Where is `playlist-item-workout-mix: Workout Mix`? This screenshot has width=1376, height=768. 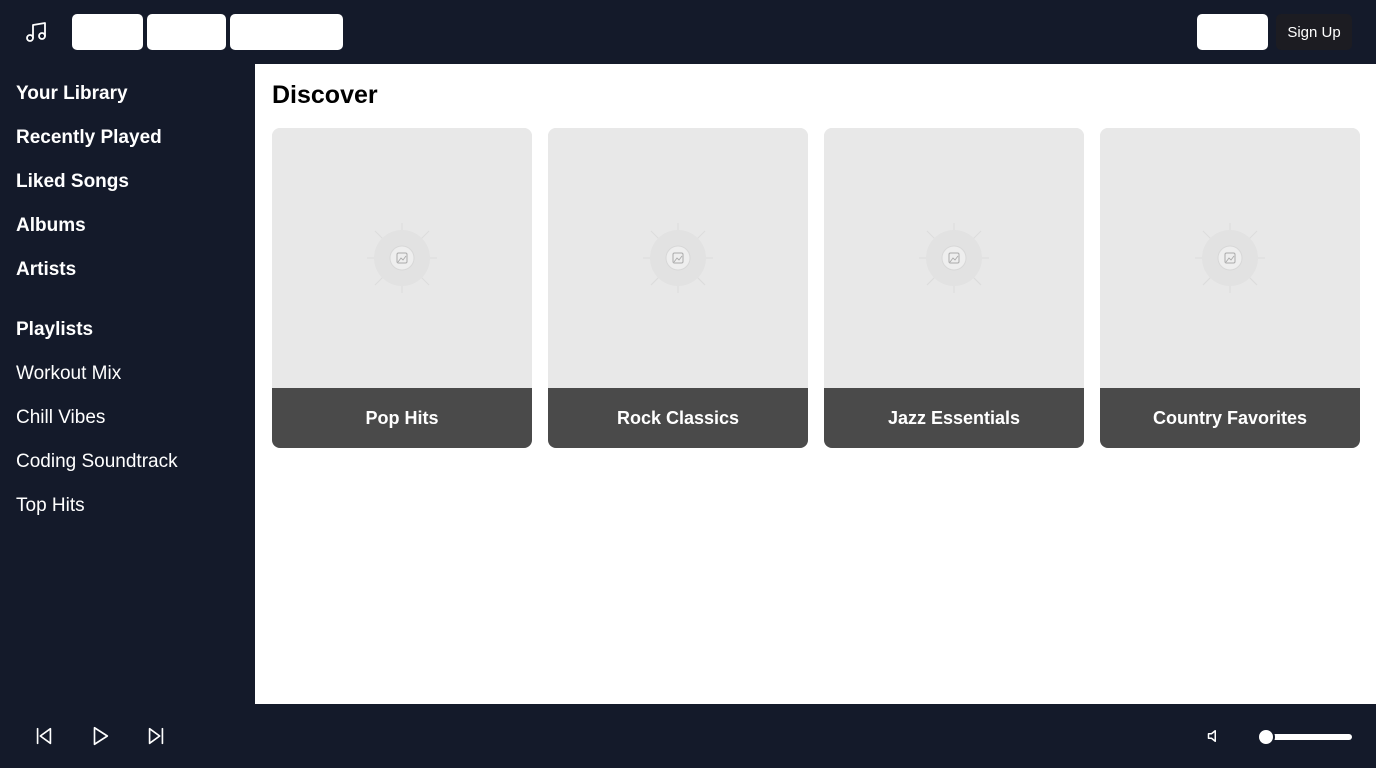 playlist-item-workout-mix: Workout Mix is located at coordinates (68, 374).